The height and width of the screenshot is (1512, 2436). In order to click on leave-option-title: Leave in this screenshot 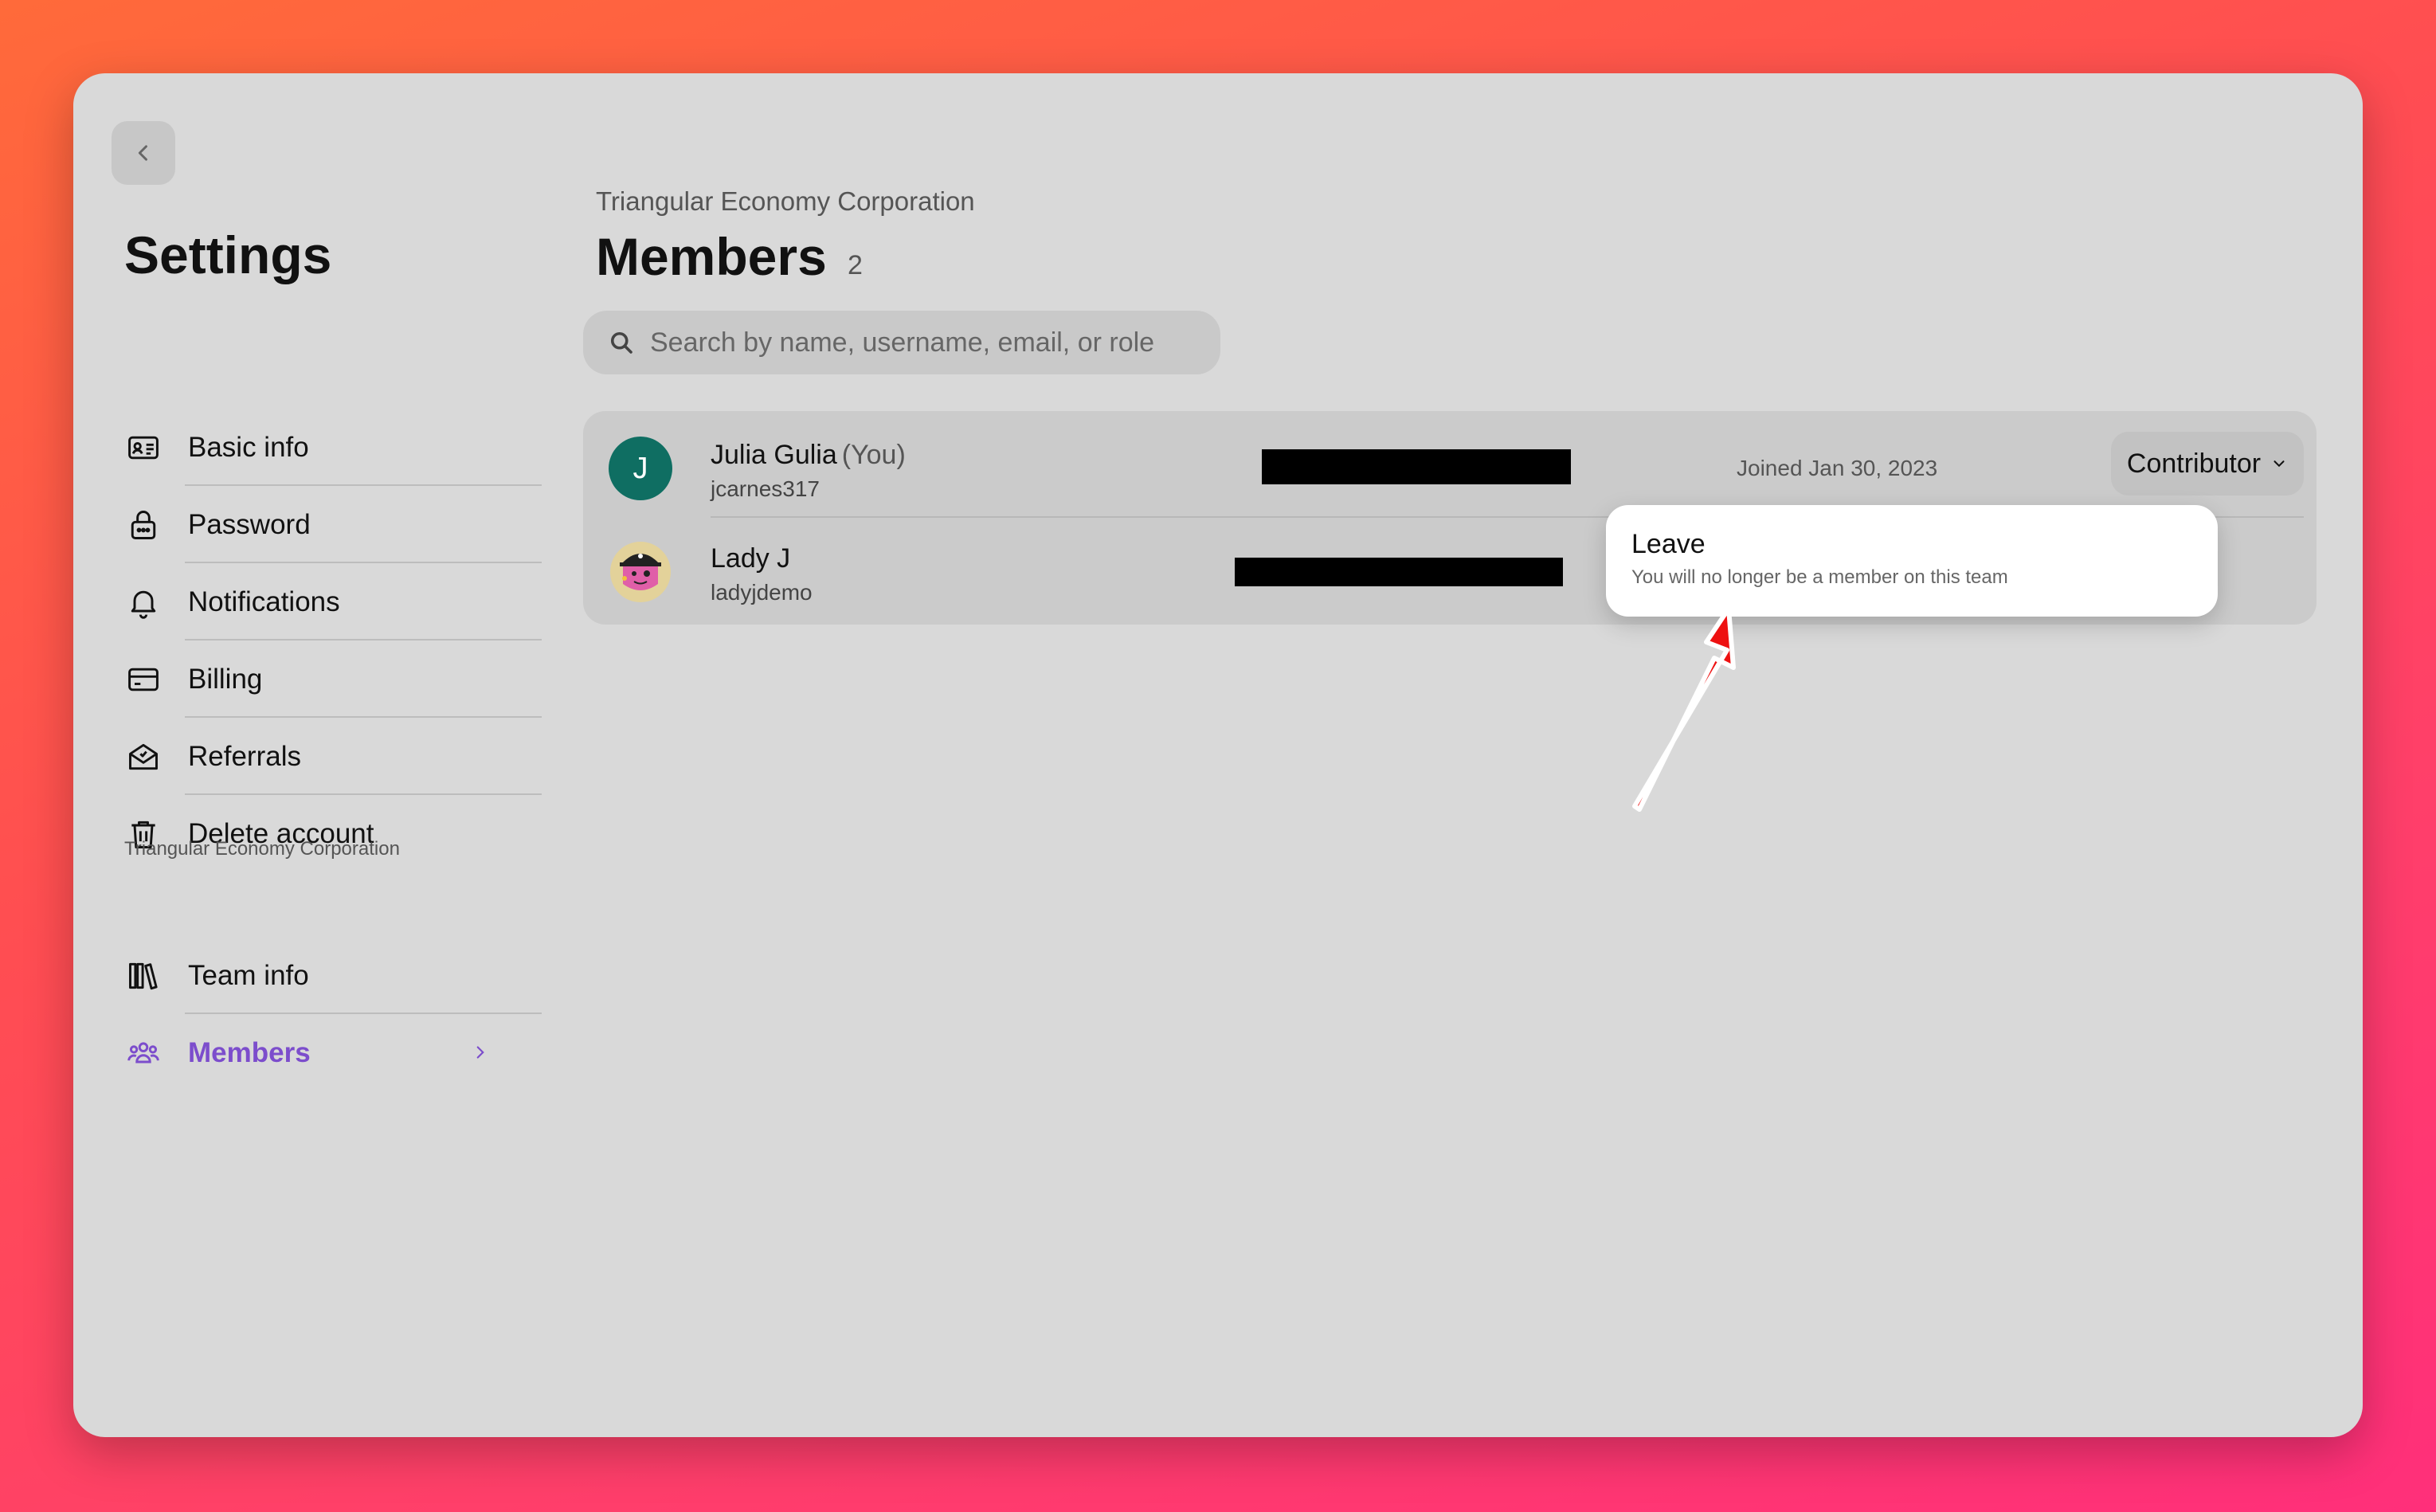, I will do `click(1668, 544)`.